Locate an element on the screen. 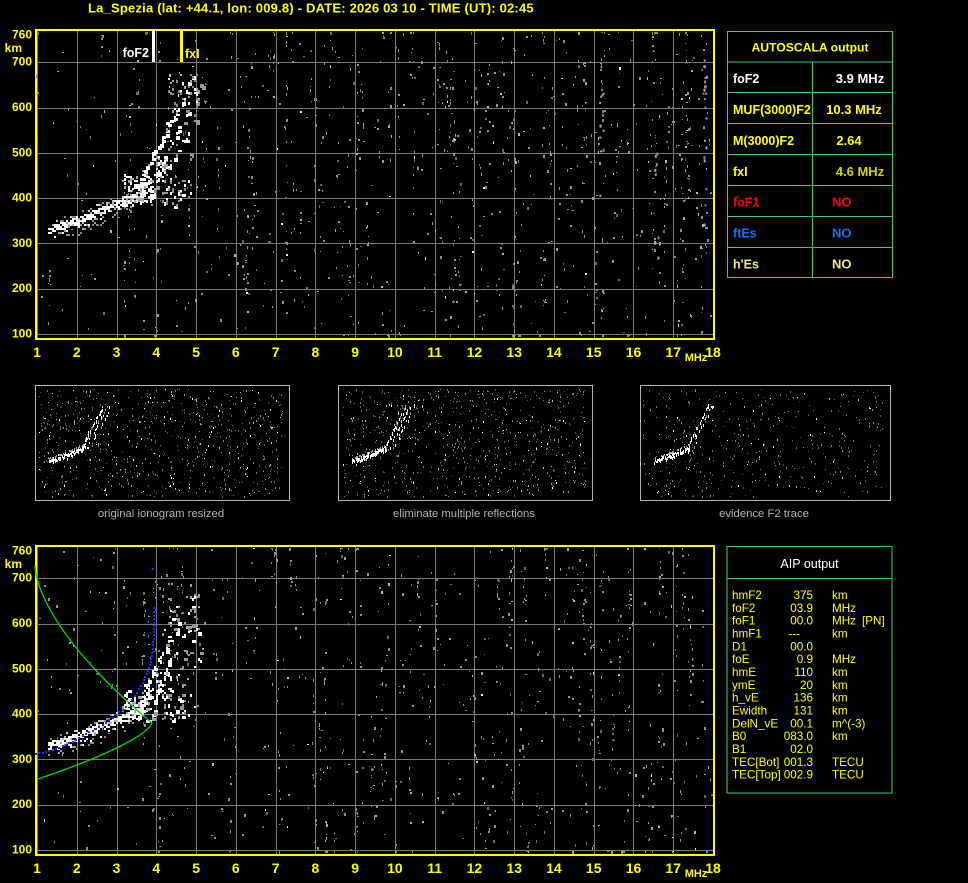  svg-text: 8 is located at coordinates (316, 352).